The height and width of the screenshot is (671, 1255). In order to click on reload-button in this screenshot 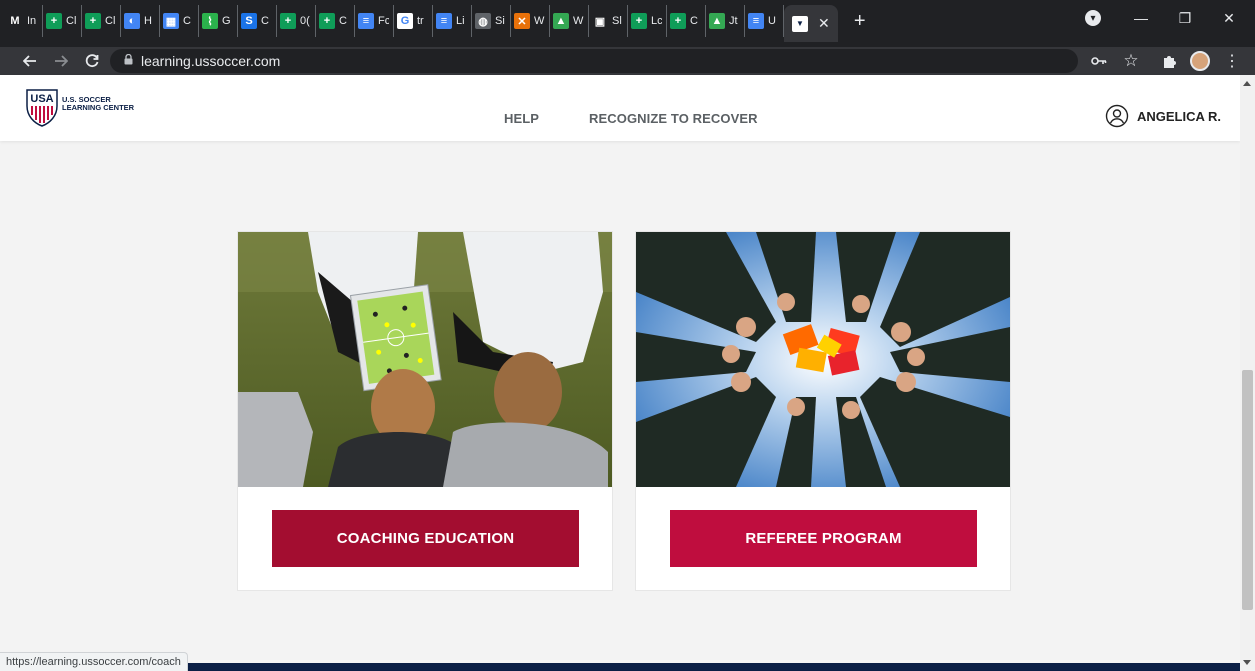, I will do `click(92, 61)`.